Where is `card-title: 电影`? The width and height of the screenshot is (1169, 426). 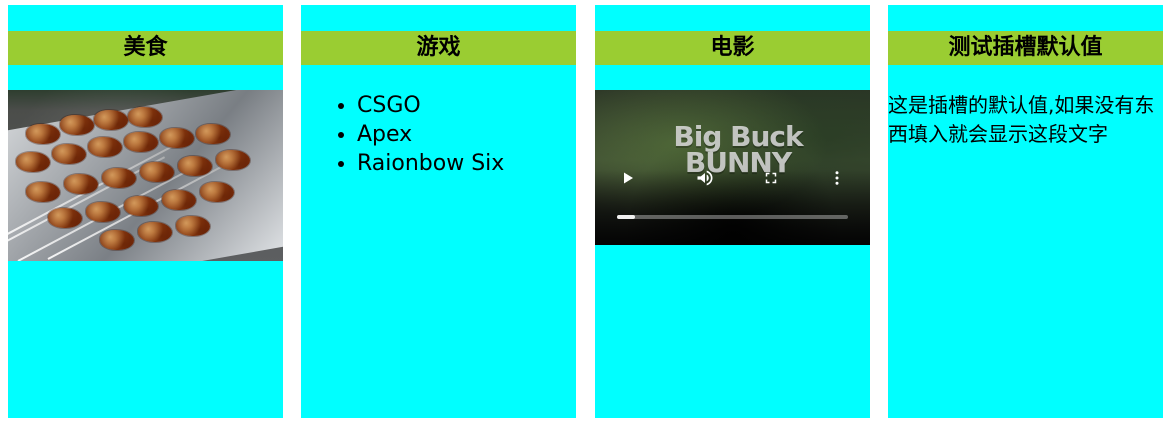
card-title: 电影 is located at coordinates (732, 48).